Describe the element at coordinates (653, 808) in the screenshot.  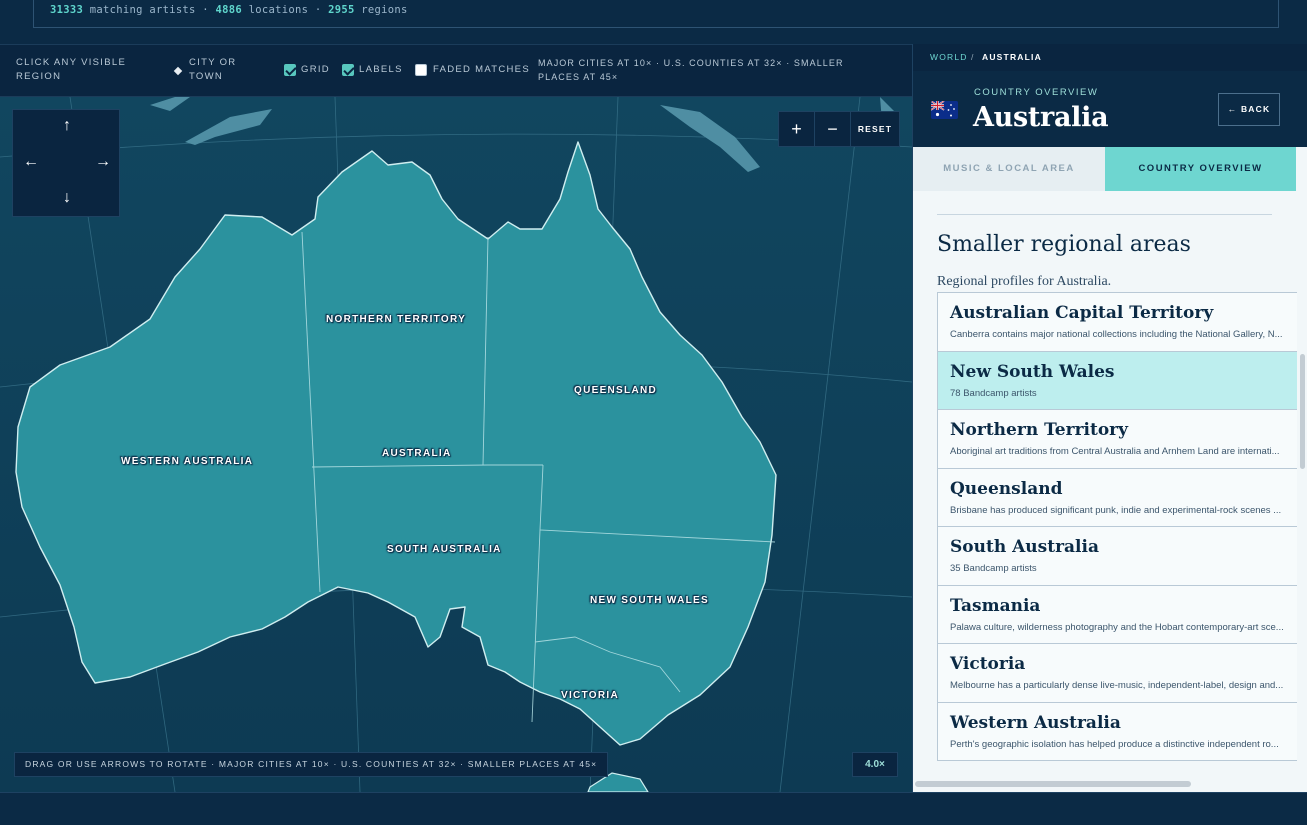
I see `bottom-strip` at that location.